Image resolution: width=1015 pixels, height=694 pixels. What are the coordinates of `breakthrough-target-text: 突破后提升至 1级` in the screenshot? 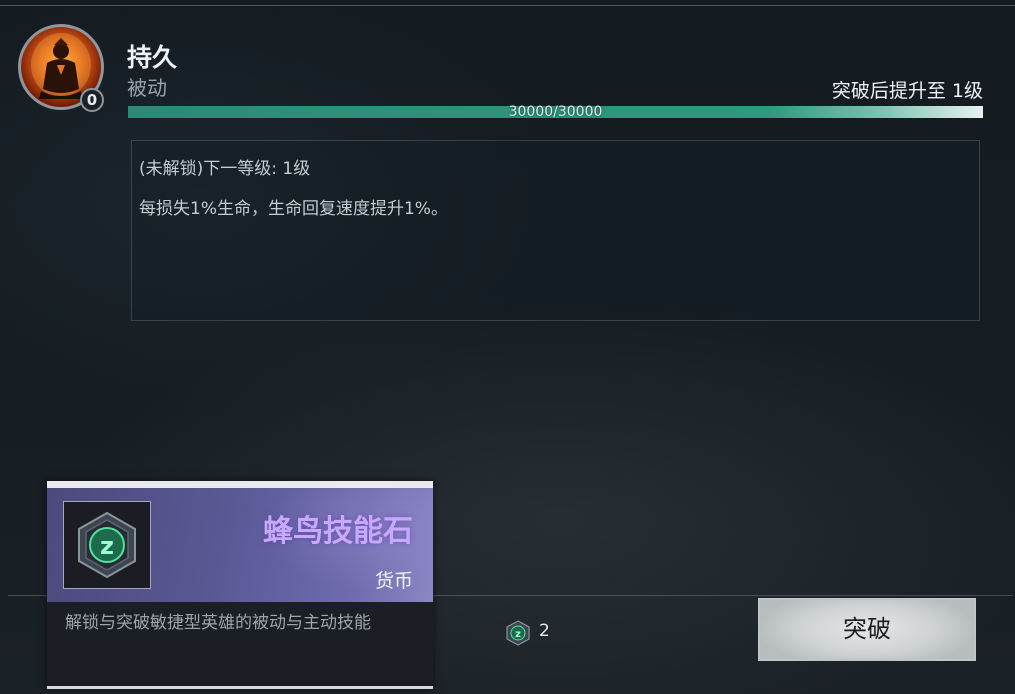 It's located at (907, 91).